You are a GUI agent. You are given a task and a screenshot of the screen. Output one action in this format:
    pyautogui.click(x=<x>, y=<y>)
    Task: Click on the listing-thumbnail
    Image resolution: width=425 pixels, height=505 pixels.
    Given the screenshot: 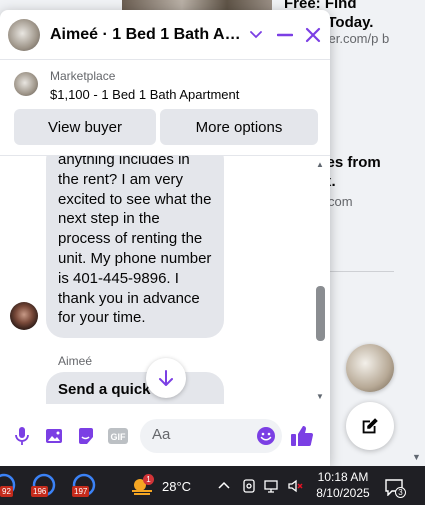 What is the action you would take?
    pyautogui.click(x=26, y=84)
    